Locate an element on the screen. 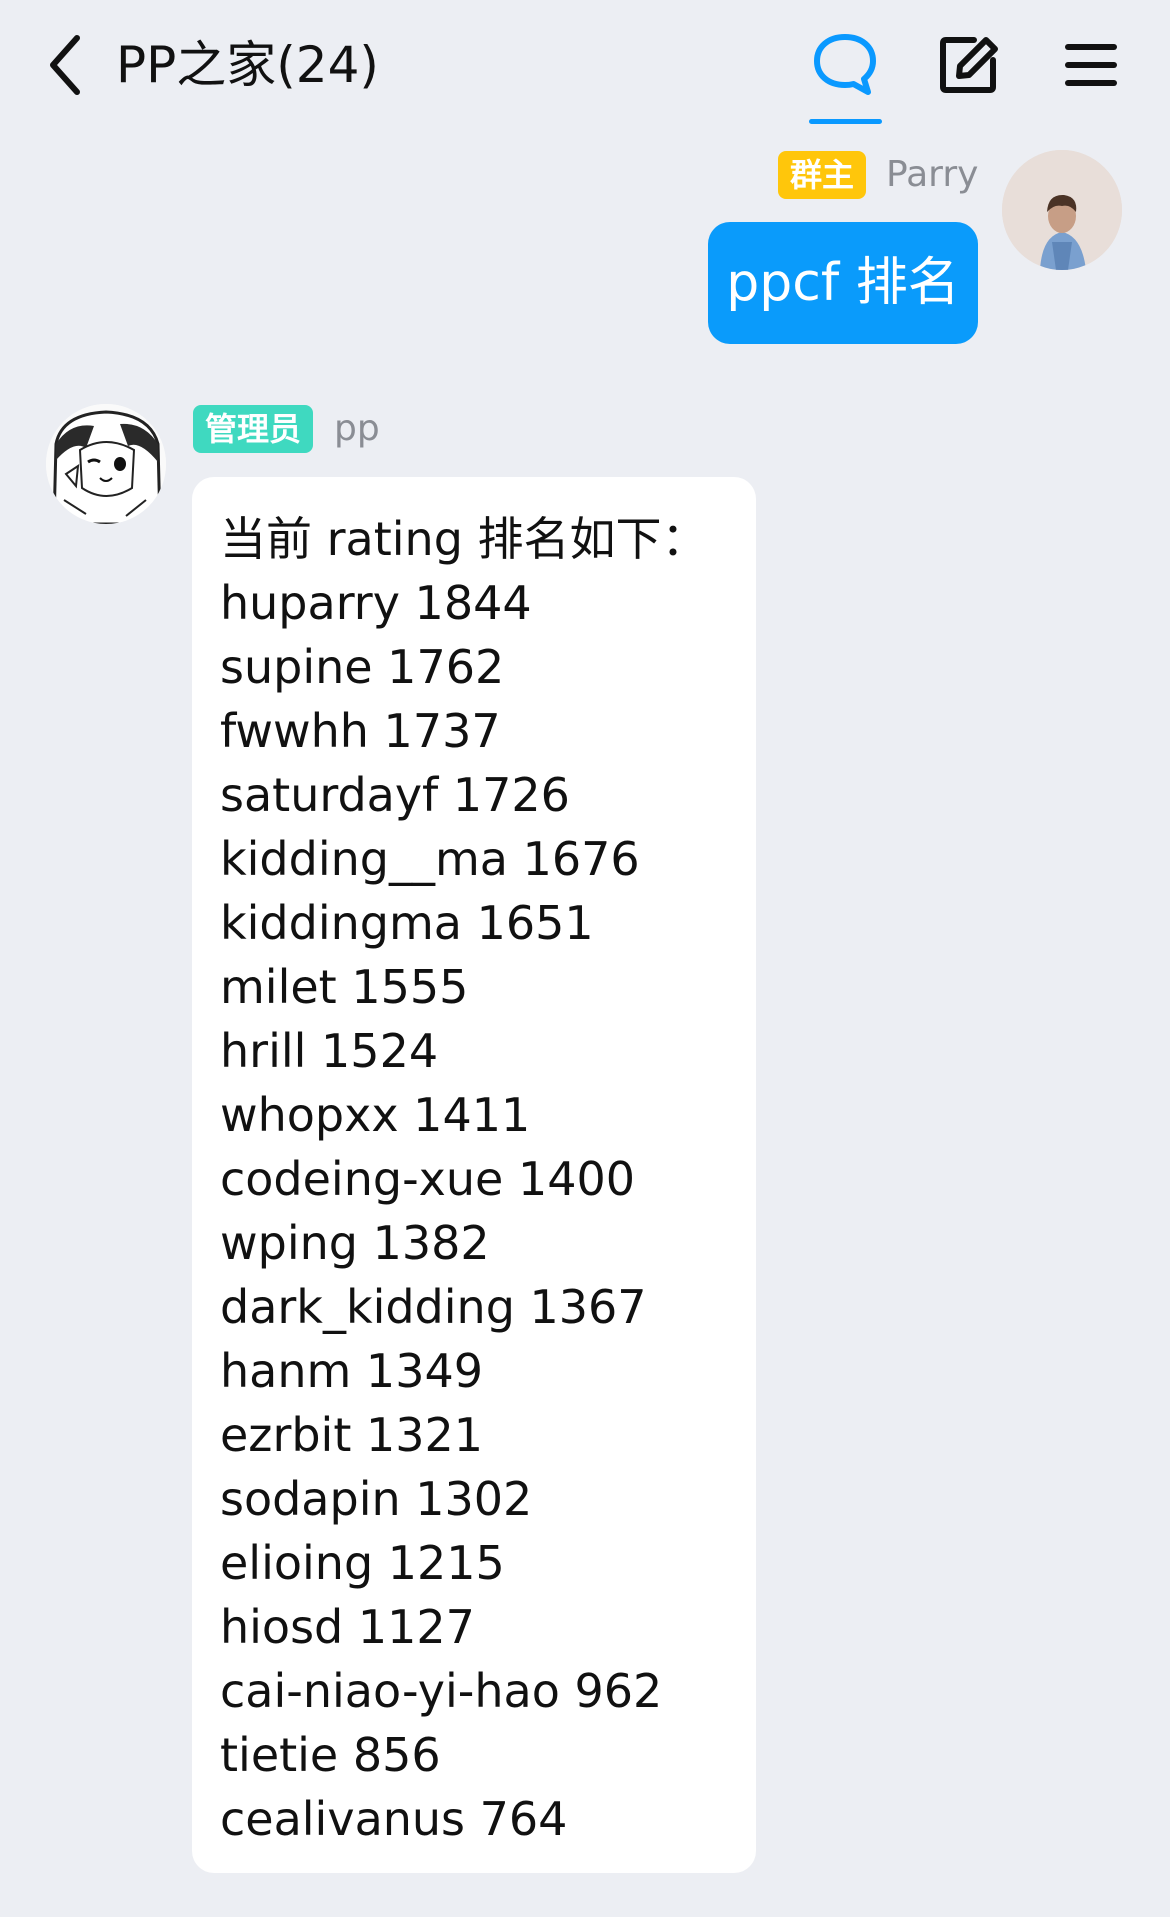 This screenshot has height=1917, width=1170. message-line: kidding__ma 1676 is located at coordinates (430, 859).